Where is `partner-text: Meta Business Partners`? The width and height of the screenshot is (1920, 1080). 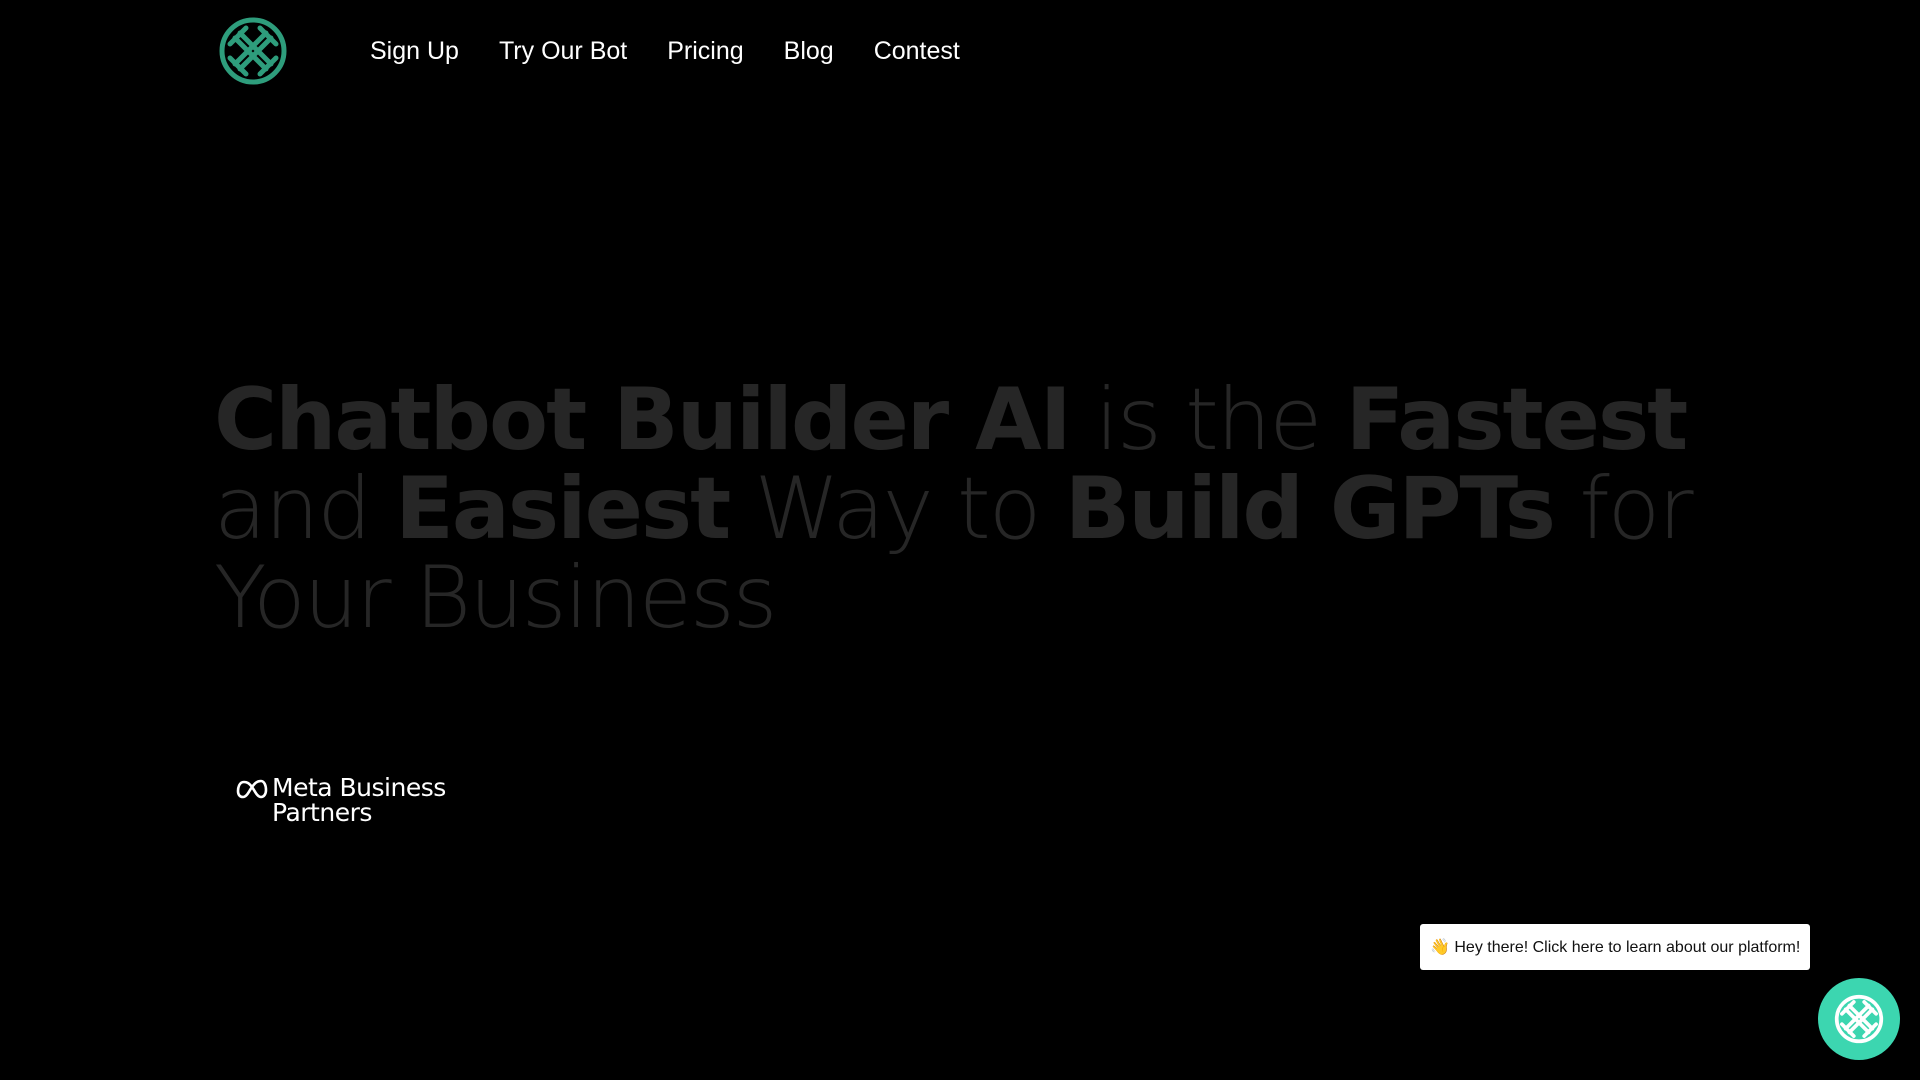 partner-text: Meta Business Partners is located at coordinates (359, 800).